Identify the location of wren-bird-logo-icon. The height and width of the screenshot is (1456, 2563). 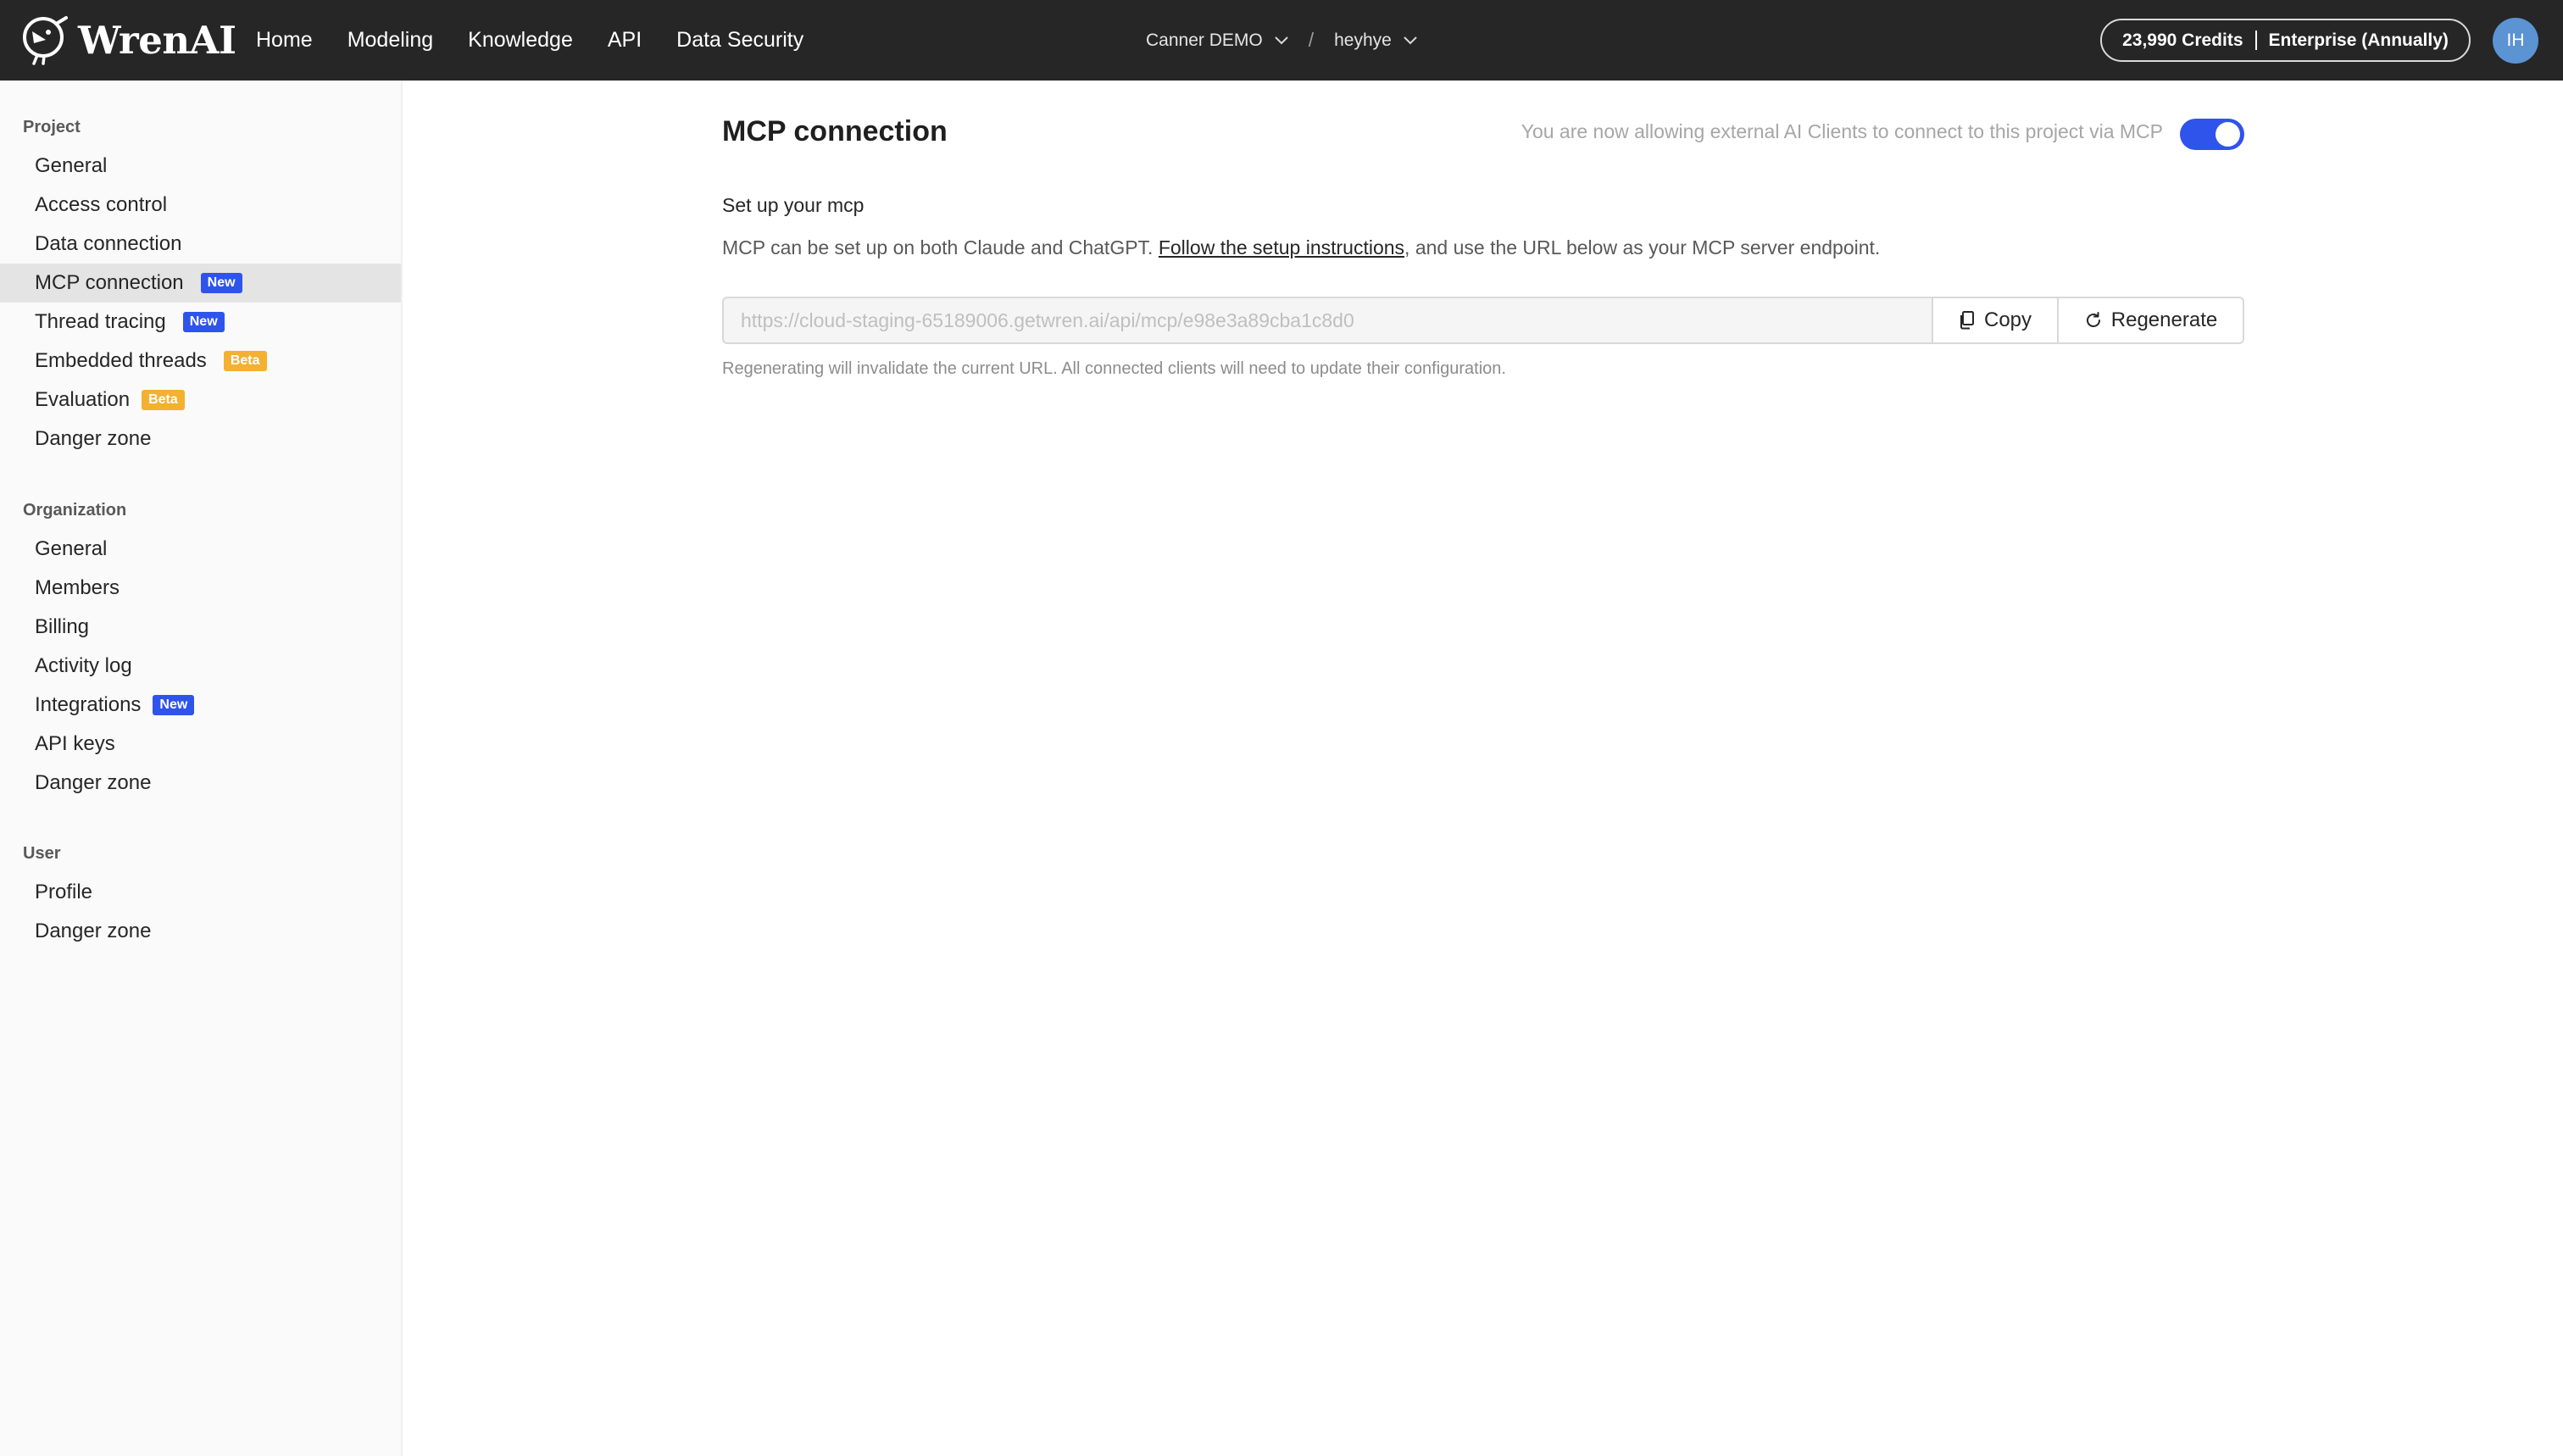
(45, 41).